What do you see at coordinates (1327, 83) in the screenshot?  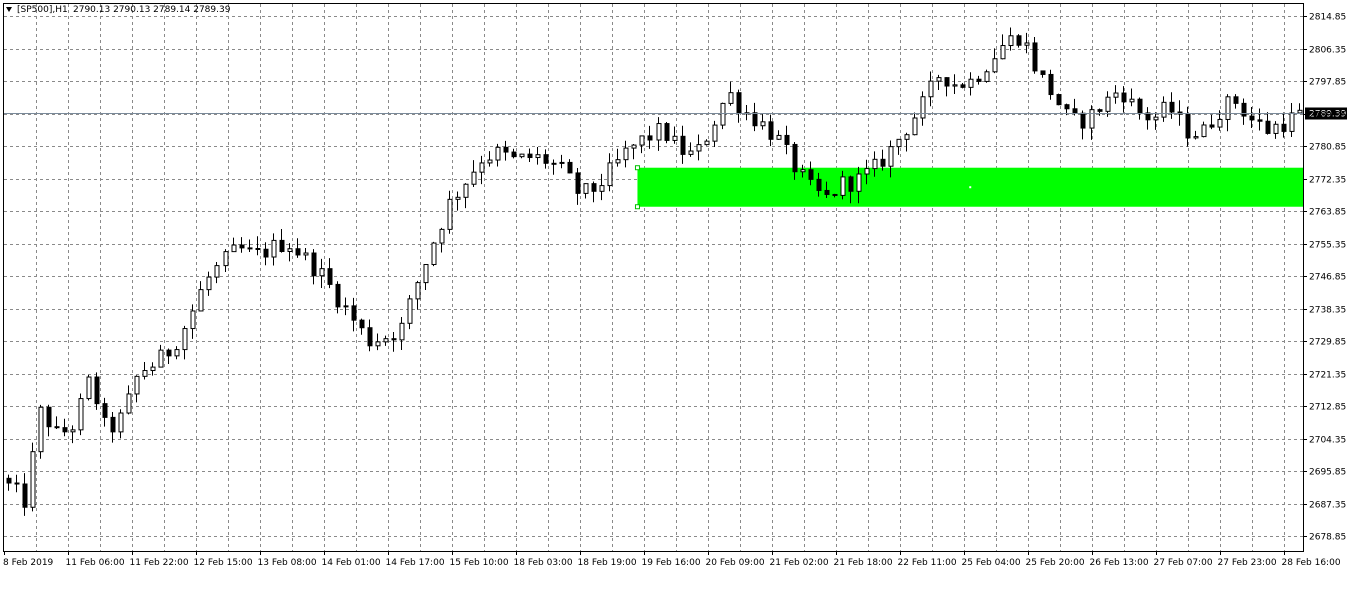 I see `y-tick-label: 2797.85` at bounding box center [1327, 83].